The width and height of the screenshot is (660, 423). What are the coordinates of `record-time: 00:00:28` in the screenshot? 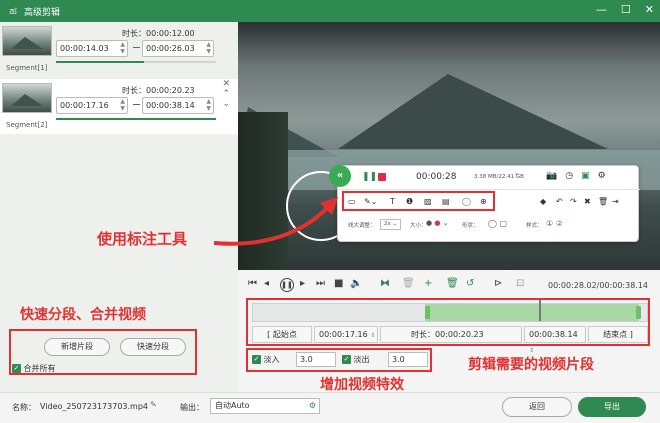 It's located at (436, 177).